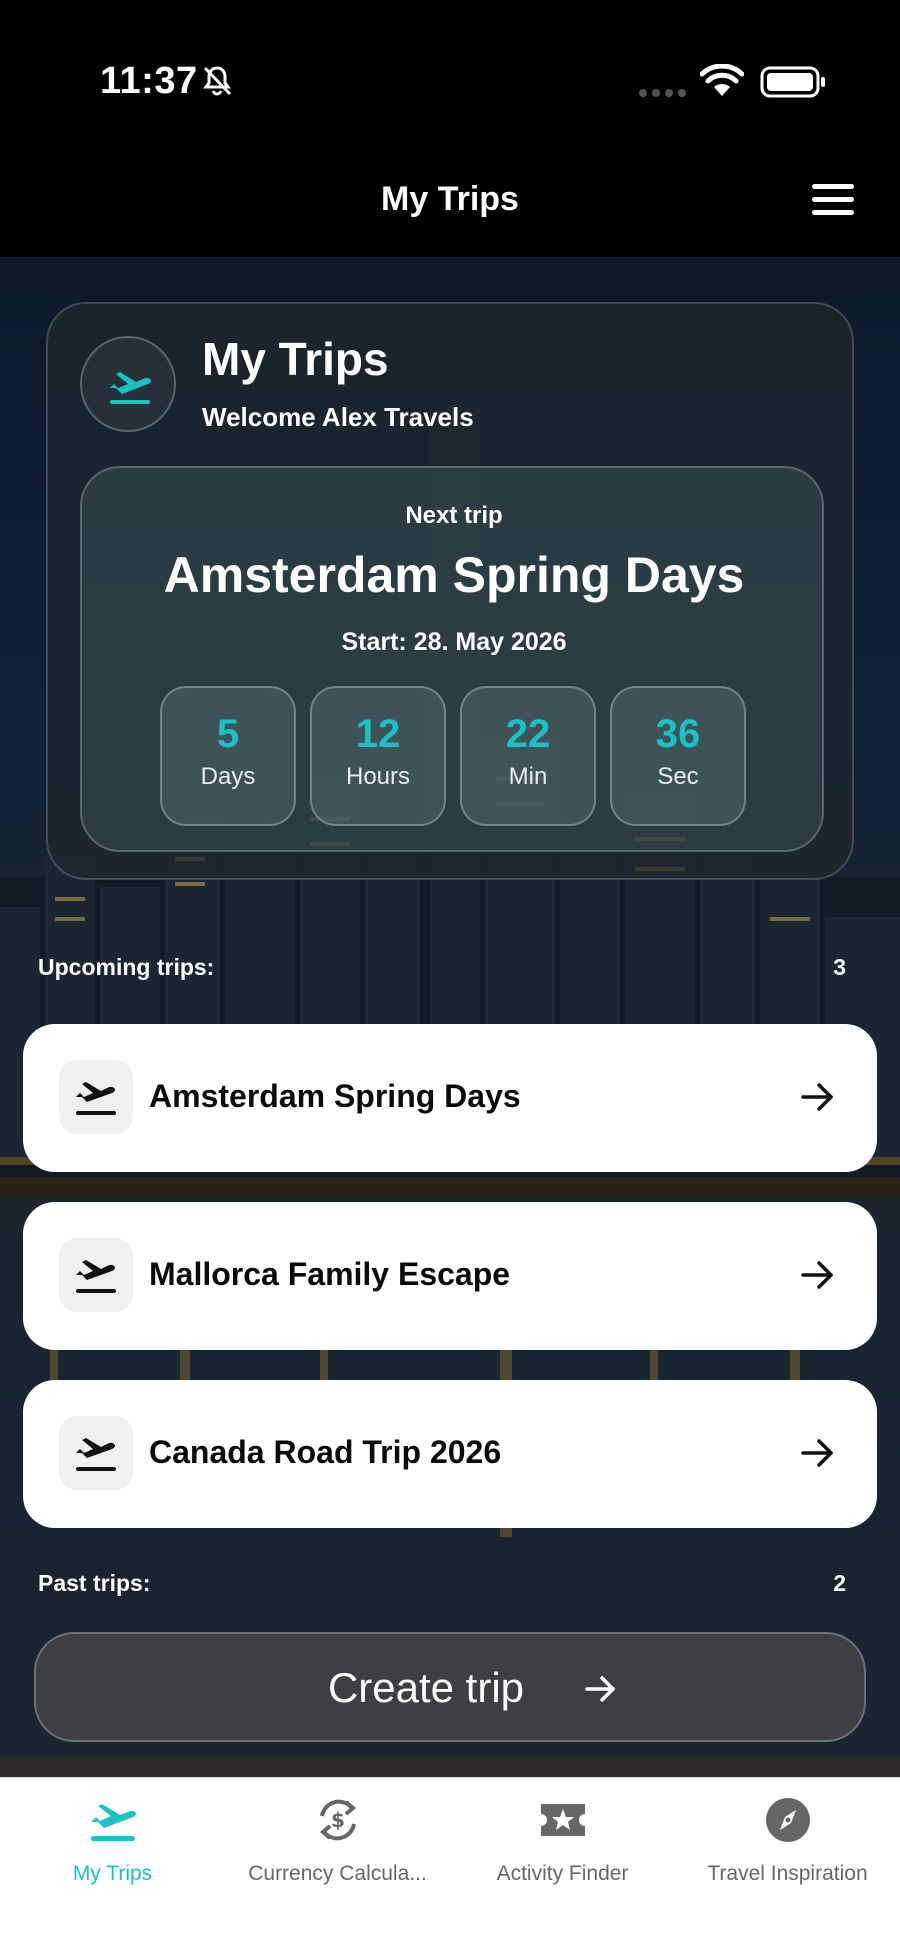 Image resolution: width=900 pixels, height=1954 pixels. Describe the element at coordinates (426, 1687) in the screenshot. I see `create-trip-label: Create trip` at that location.